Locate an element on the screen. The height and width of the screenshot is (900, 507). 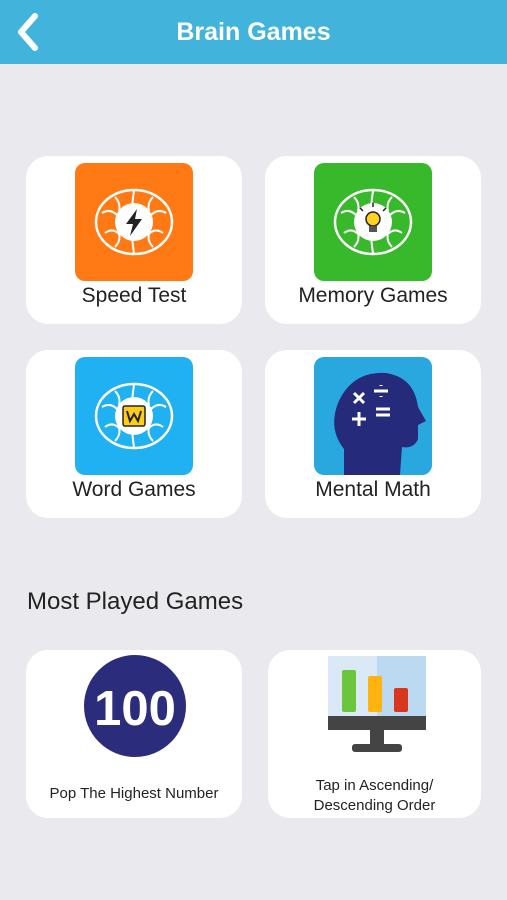
category-speed-test: Speed Test is located at coordinates (134, 240).